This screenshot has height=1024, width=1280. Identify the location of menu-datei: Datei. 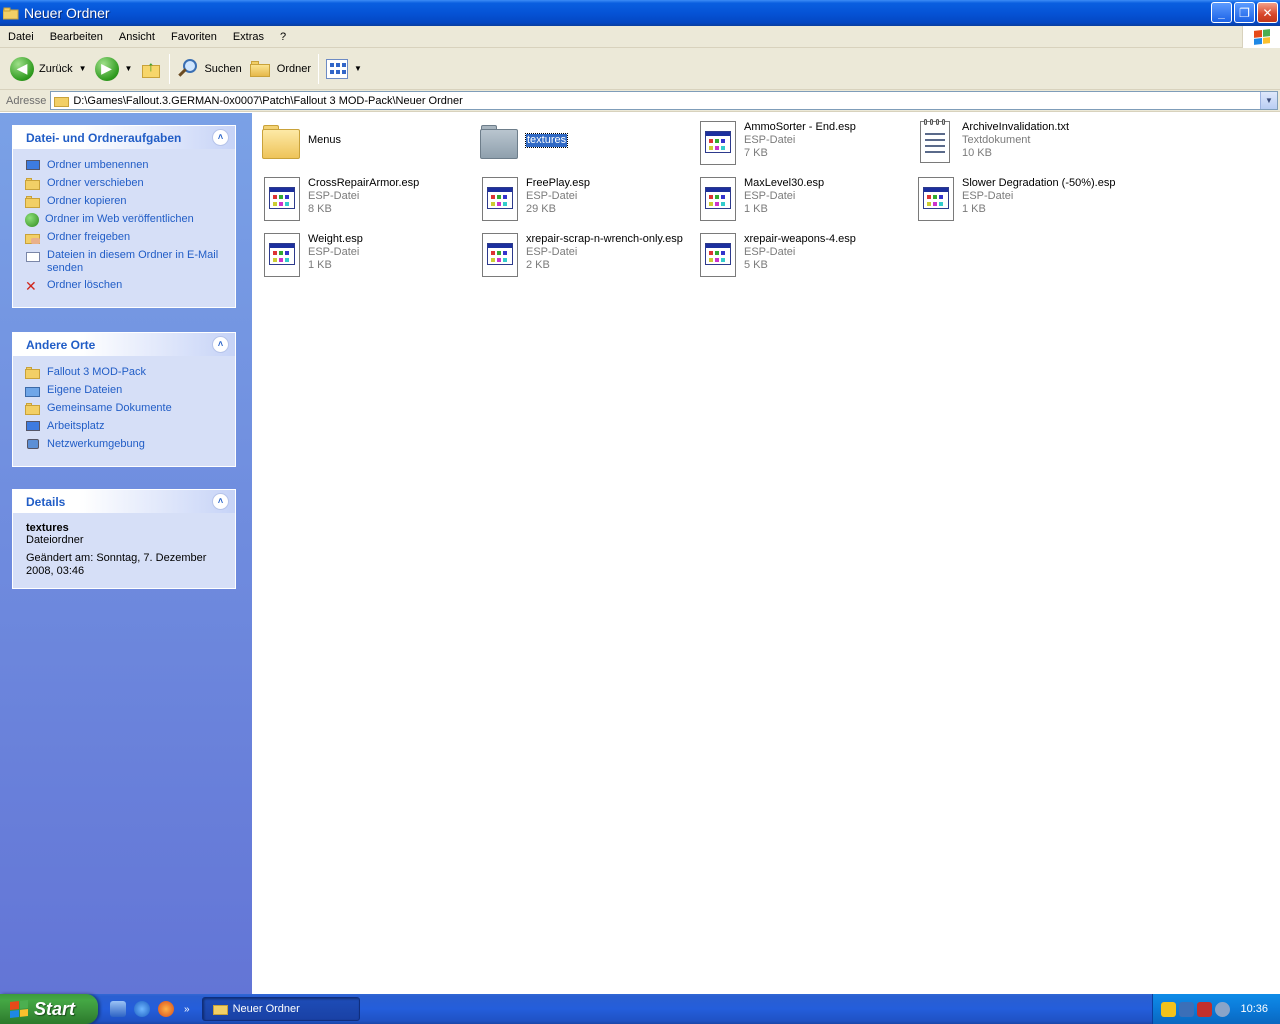
(21, 37).